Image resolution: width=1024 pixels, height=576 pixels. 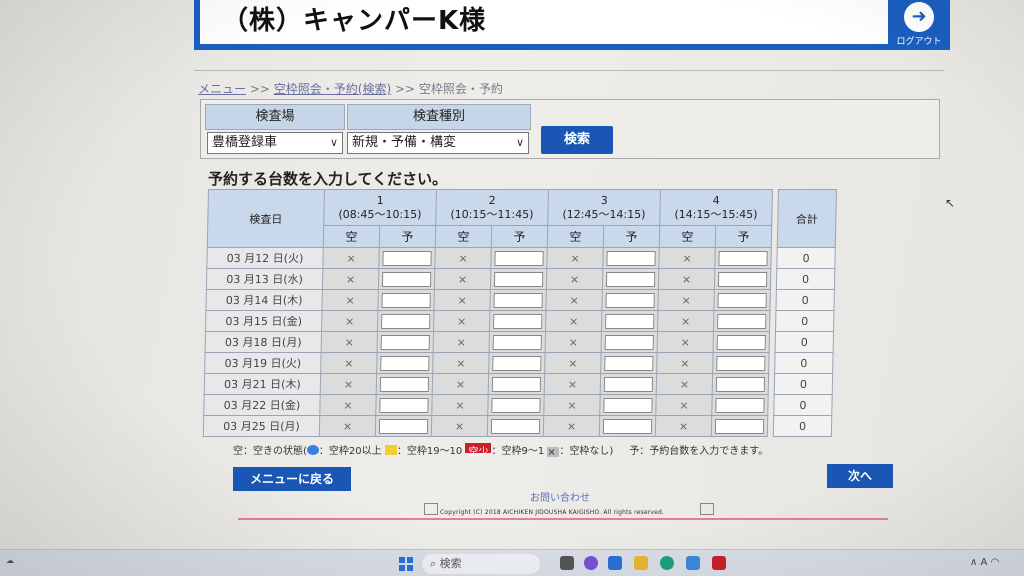 What do you see at coordinates (591, 563) in the screenshot?
I see `chat-icon` at bounding box center [591, 563].